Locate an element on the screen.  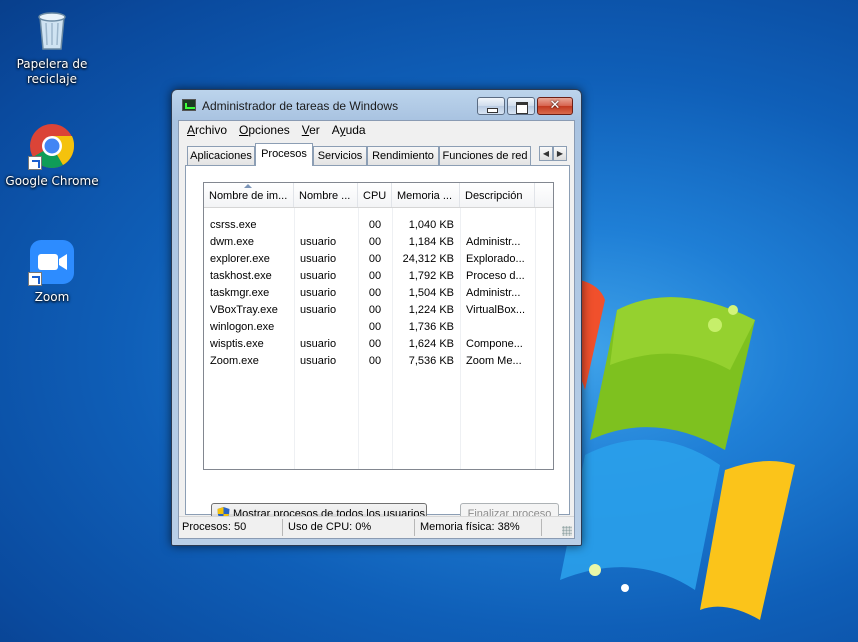
desktop-icon-recycle-bin: Papelera de reciclaje is located at coordinates (52, 46).